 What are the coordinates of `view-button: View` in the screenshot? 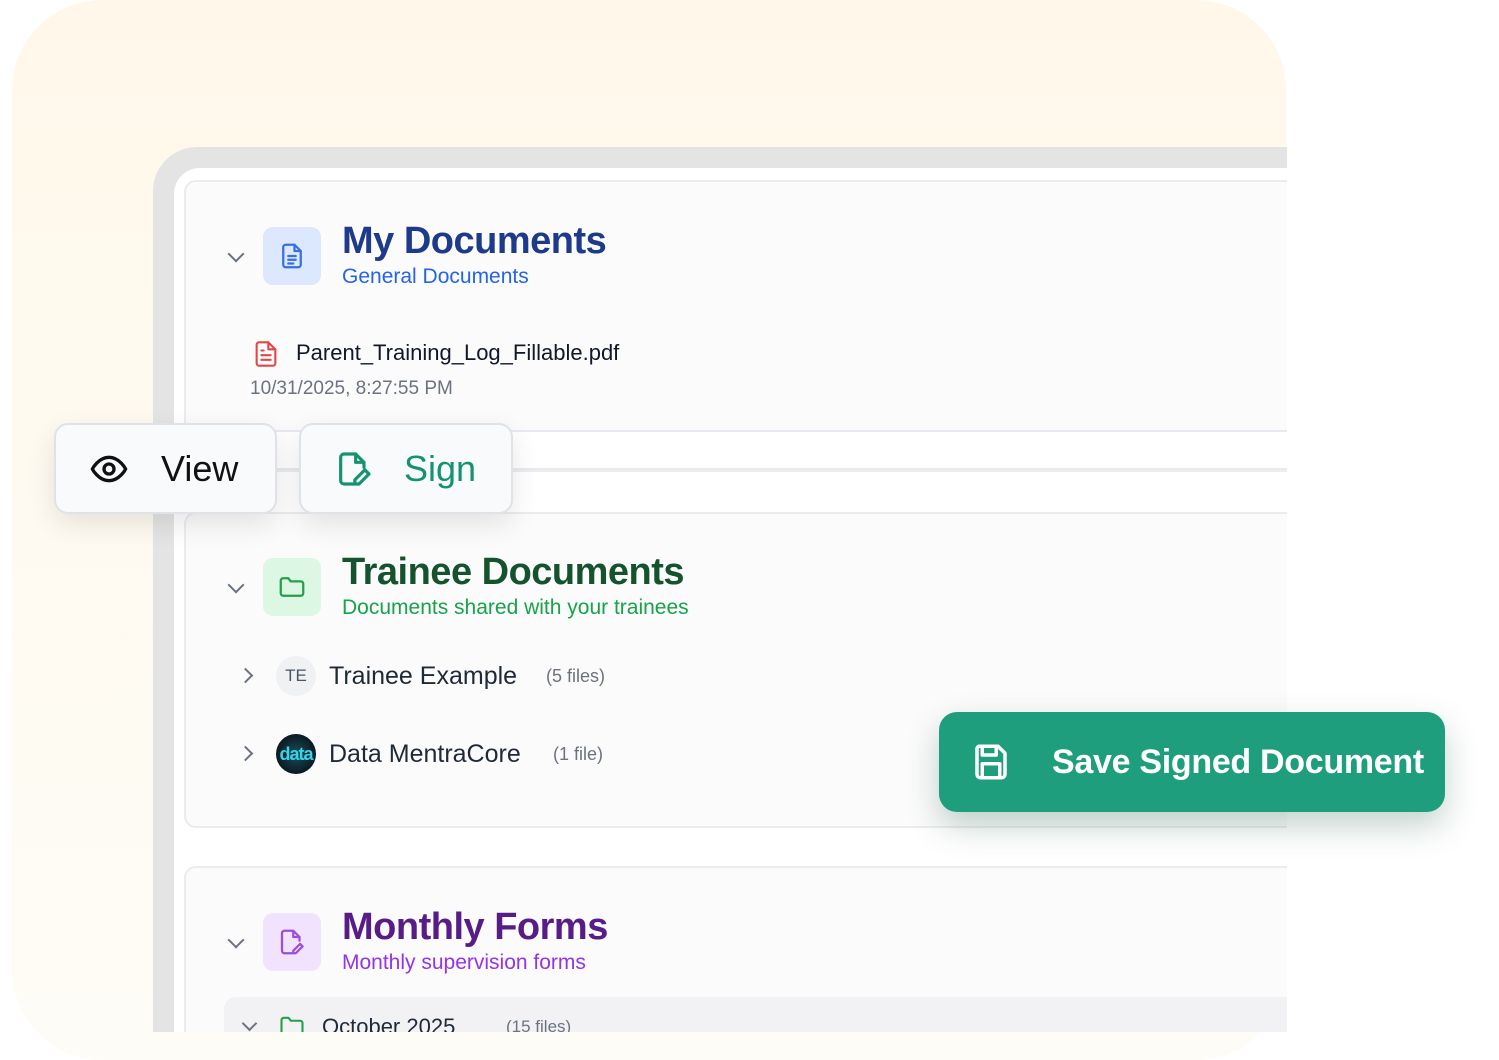 It's located at (165, 468).